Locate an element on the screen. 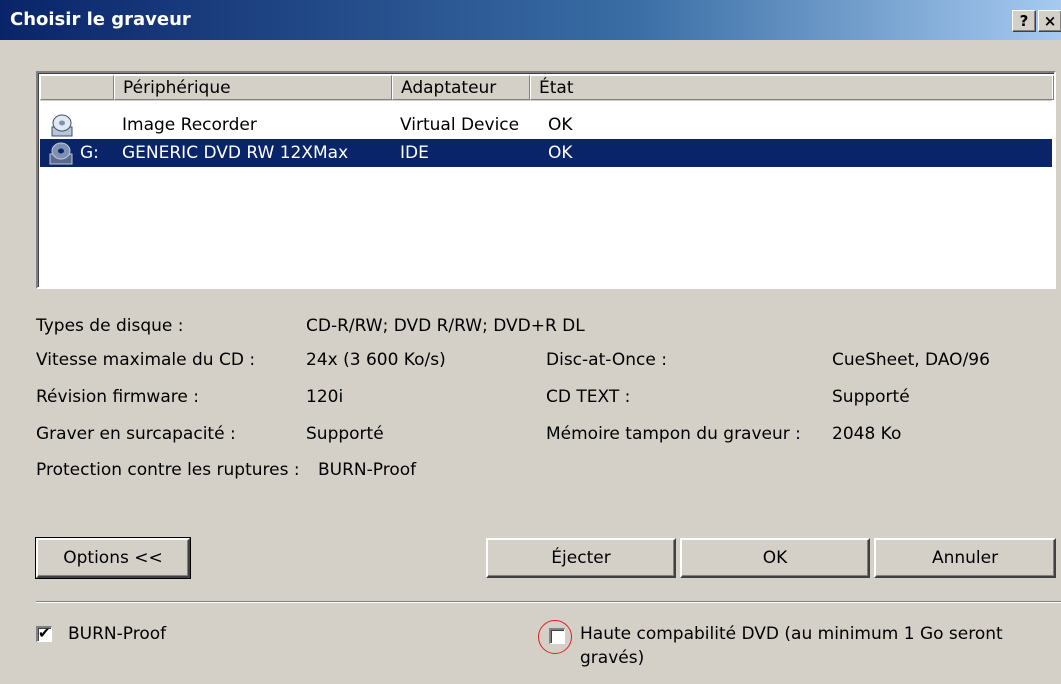 The image size is (1061, 684). list-item-generic-dvd: G: GENERIC DVD RW 12XMax IDE OK is located at coordinates (546, 153).